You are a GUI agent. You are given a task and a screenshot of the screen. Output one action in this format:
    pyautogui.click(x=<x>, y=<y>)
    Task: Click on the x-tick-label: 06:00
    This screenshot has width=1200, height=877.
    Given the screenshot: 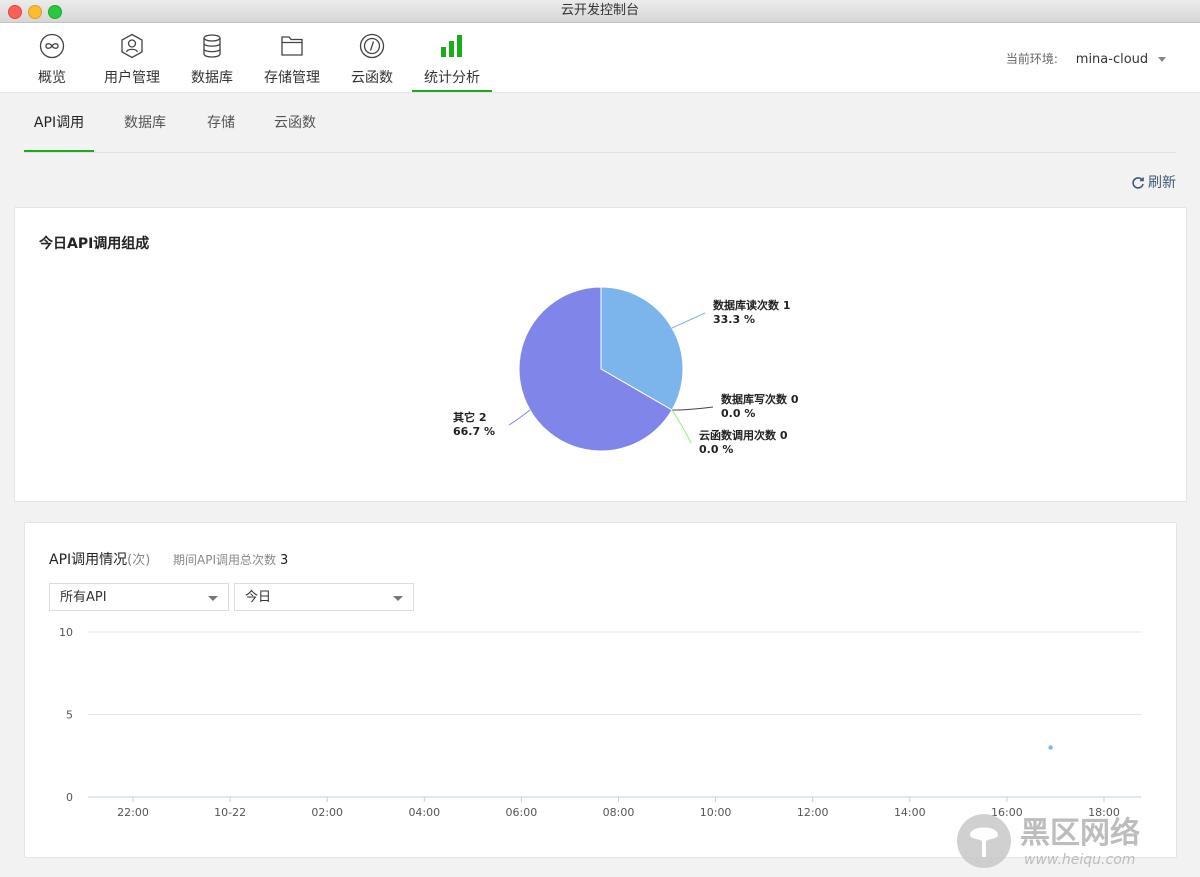 What is the action you would take?
    pyautogui.click(x=522, y=812)
    